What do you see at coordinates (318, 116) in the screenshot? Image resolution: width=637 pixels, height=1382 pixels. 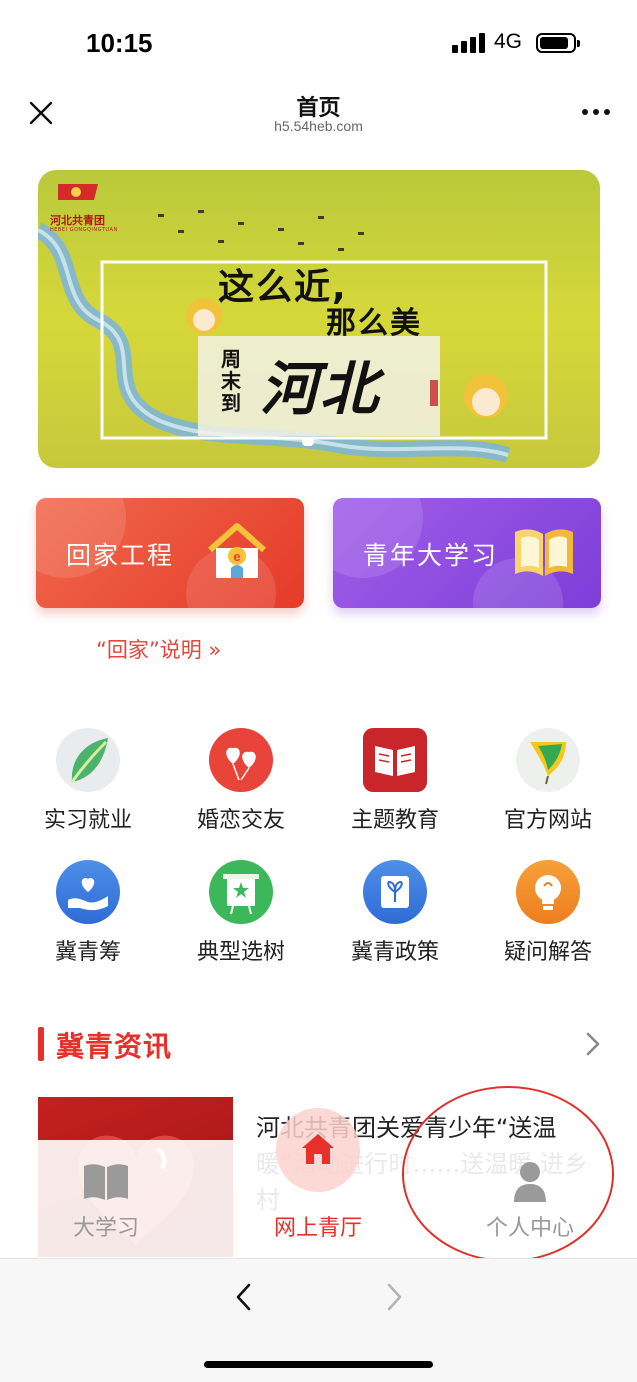 I see `webview-header: 首页 h5.54heb.com` at bounding box center [318, 116].